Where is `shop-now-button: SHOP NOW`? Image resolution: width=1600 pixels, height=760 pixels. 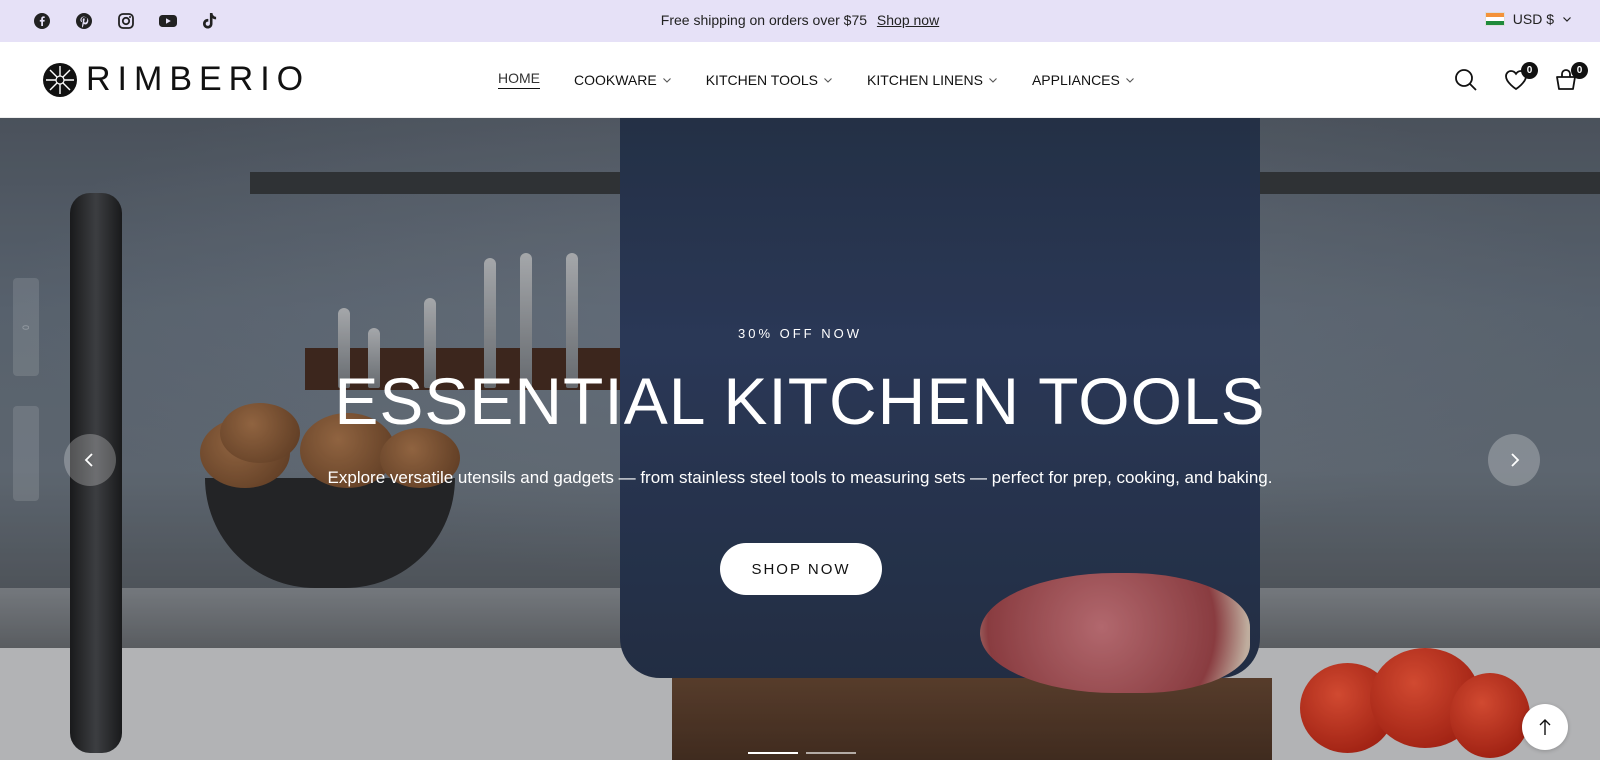 shop-now-button: SHOP NOW is located at coordinates (801, 569).